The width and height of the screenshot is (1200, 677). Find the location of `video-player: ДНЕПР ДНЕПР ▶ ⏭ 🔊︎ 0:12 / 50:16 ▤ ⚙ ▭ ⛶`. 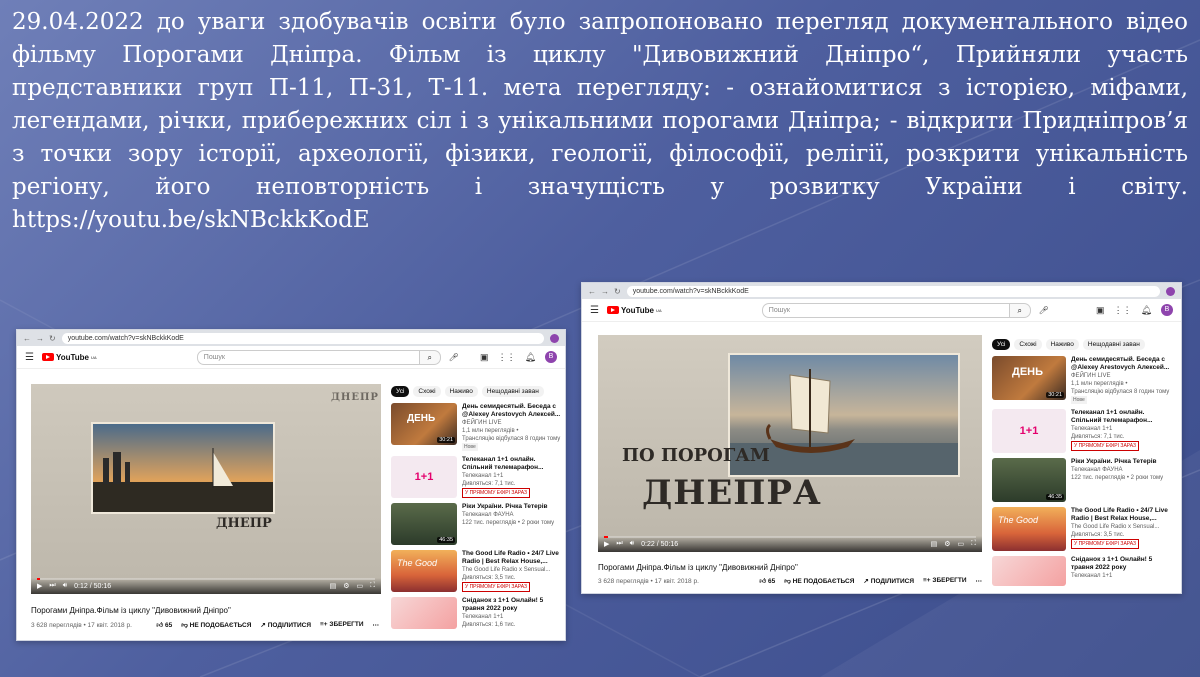

video-player: ДНЕПР ДНЕПР ▶ ⏭ 🔊︎ 0:12 / 50:16 ▤ ⚙ ▭ ⛶ is located at coordinates (206, 489).